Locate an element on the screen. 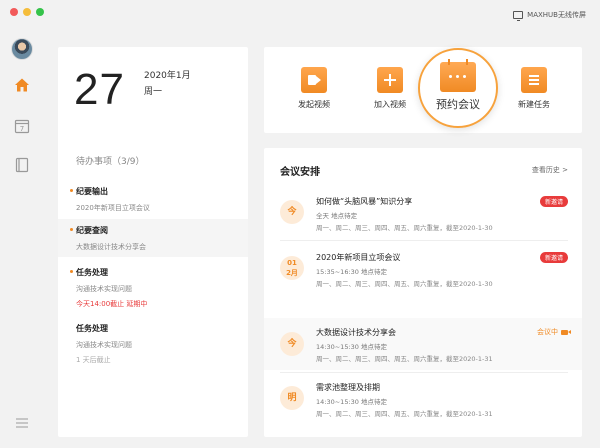  calendar-icon-day: 7 is located at coordinates (22, 129).